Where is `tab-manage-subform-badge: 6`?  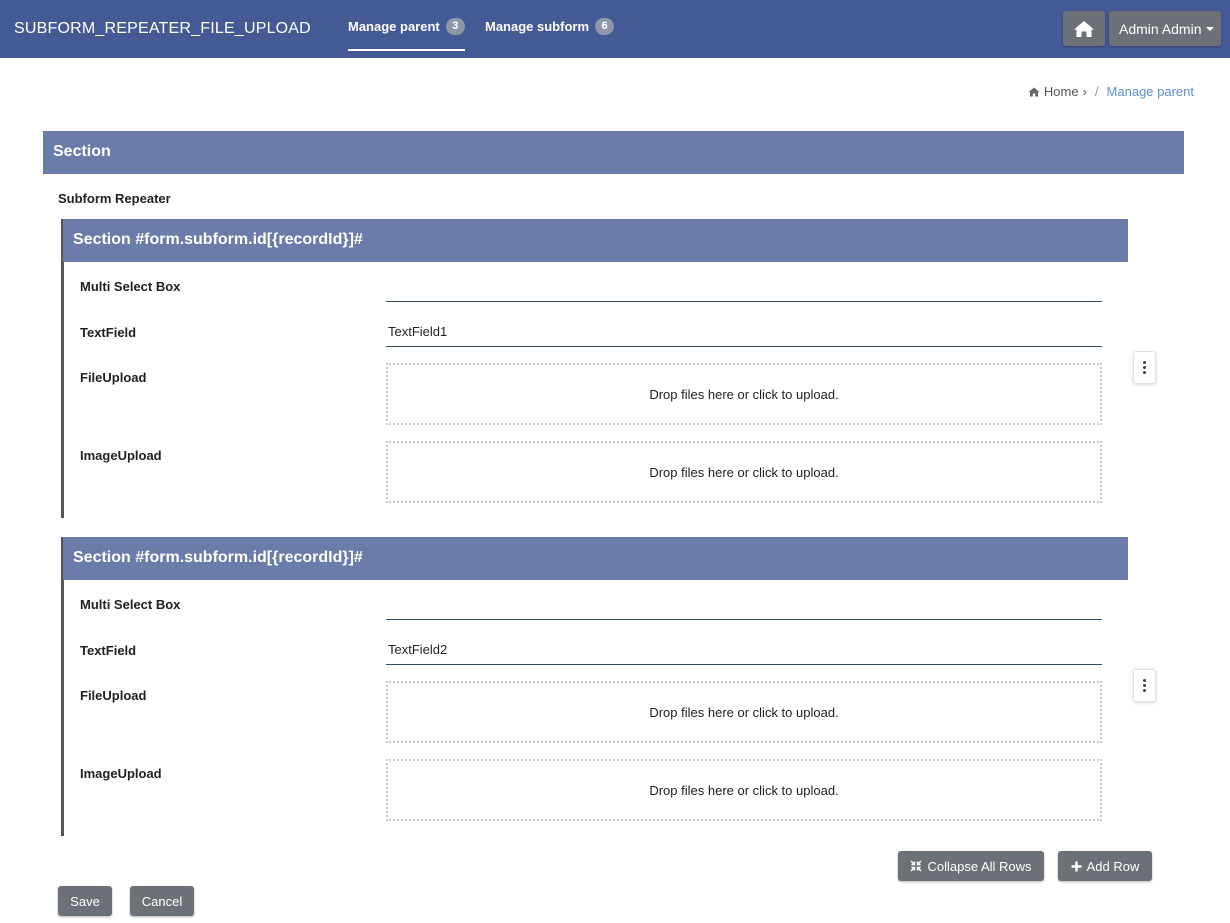 tab-manage-subform-badge: 6 is located at coordinates (605, 26).